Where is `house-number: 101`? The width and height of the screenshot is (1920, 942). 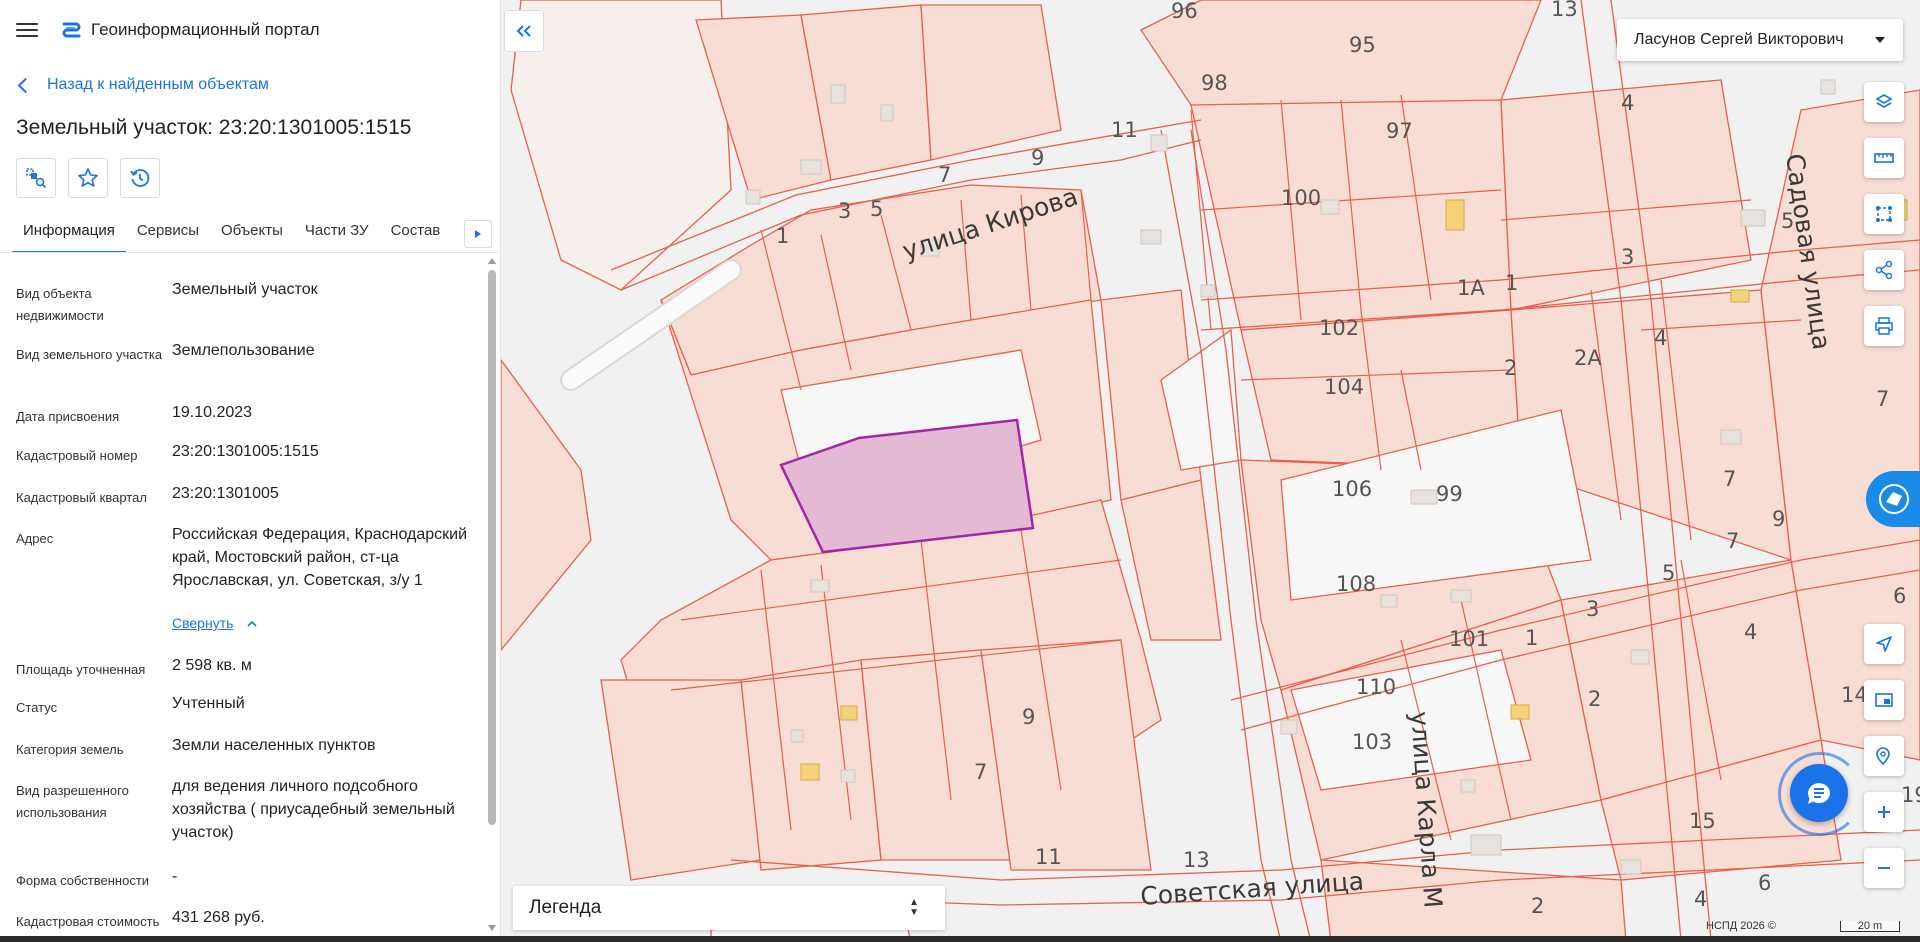
house-number: 101 is located at coordinates (1469, 639).